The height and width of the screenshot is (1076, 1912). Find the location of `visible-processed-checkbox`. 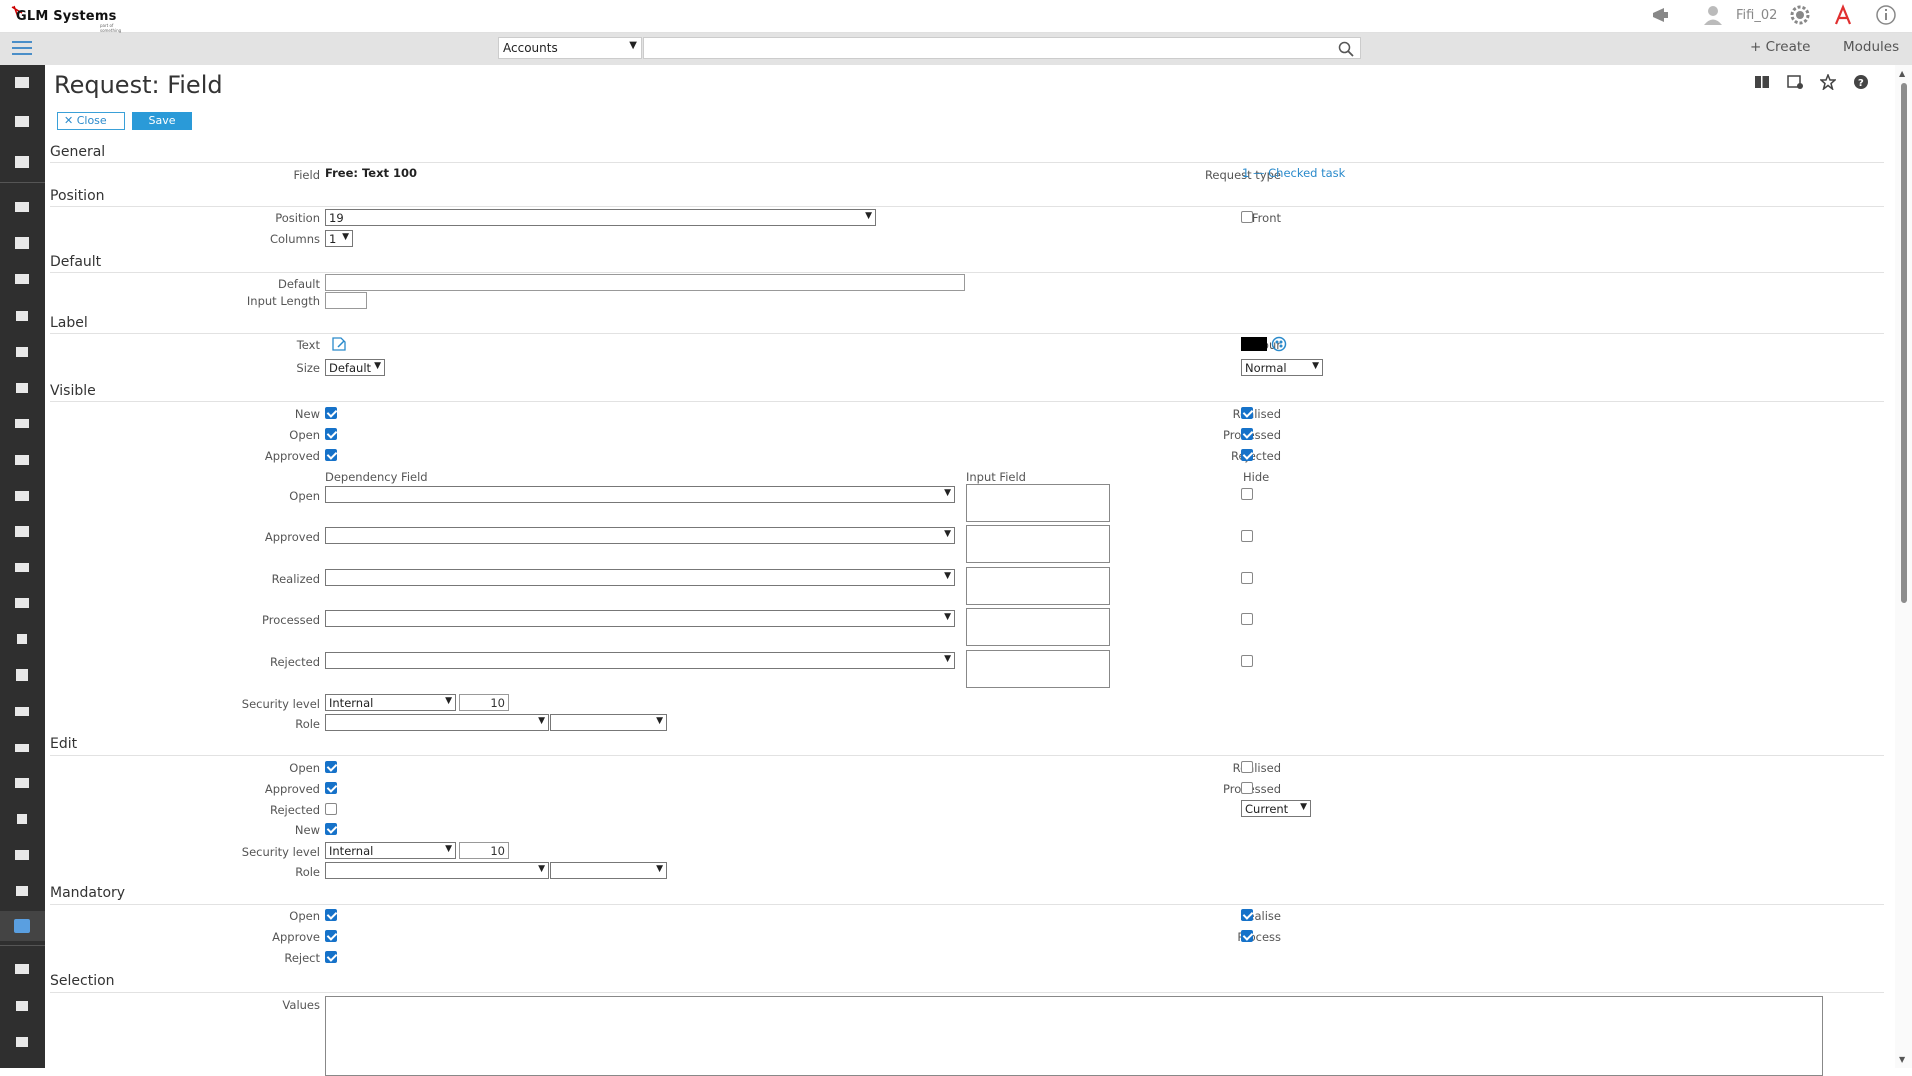

visible-processed-checkbox is located at coordinates (1247, 434).